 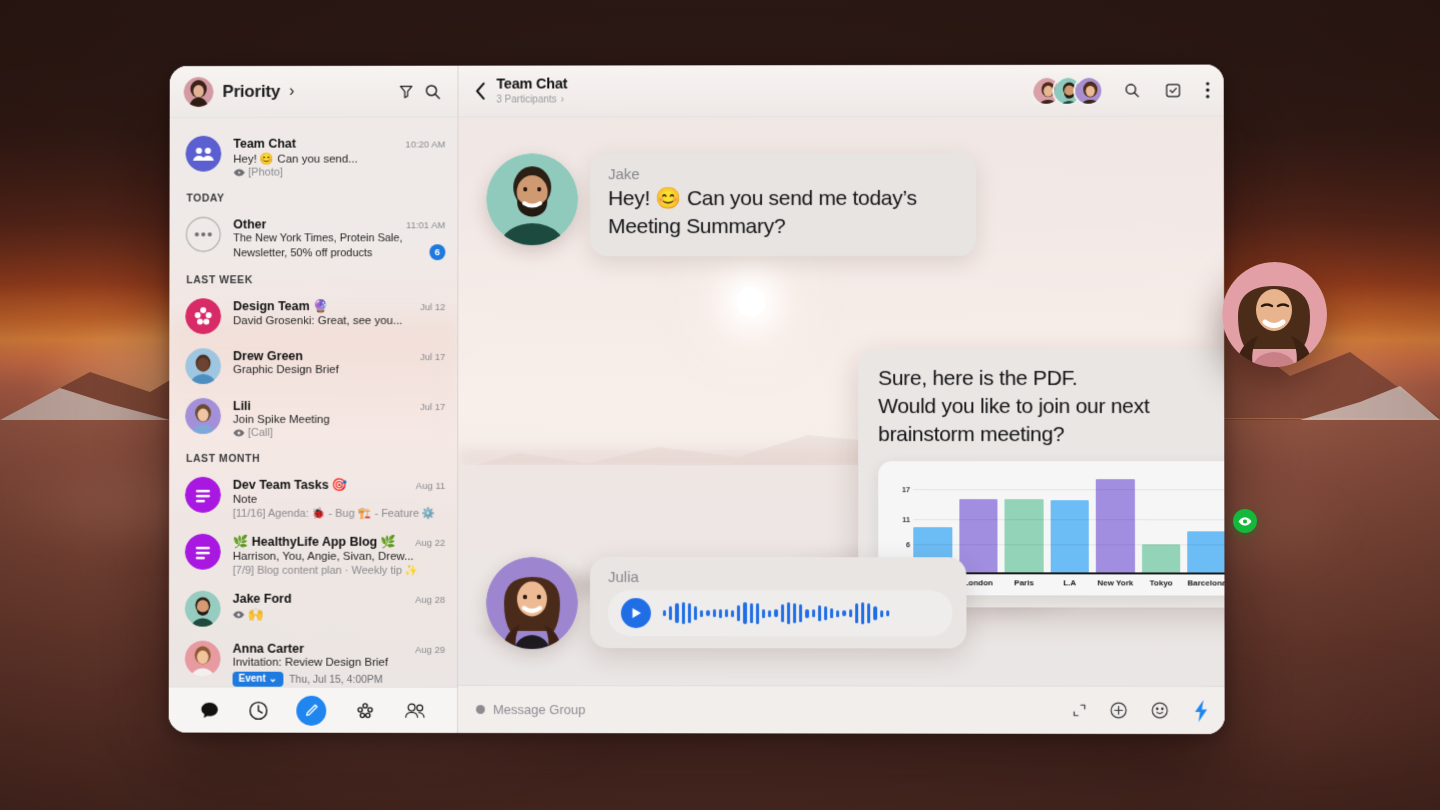 What do you see at coordinates (203, 234) in the screenshot?
I see `ellipsis-icon` at bounding box center [203, 234].